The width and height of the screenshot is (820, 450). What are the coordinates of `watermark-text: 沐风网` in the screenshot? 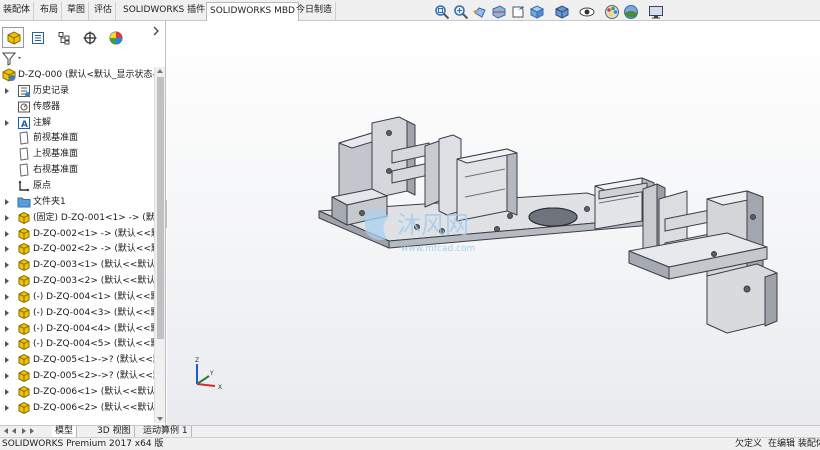 It's located at (433, 225).